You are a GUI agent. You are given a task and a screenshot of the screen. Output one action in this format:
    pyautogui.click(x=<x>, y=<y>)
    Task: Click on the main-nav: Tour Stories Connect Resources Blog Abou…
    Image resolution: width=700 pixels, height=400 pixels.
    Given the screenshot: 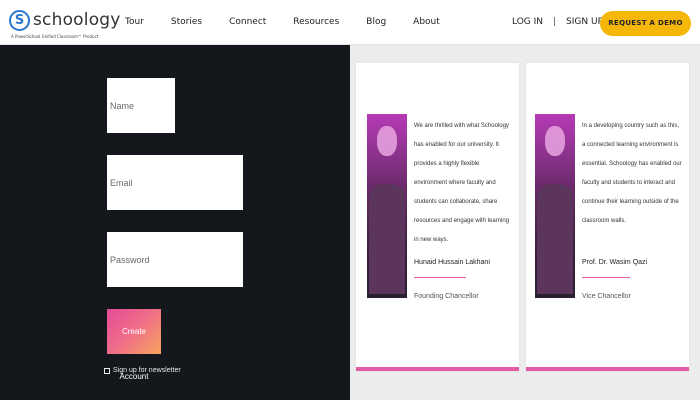 What is the action you would take?
    pyautogui.click(x=296, y=22)
    